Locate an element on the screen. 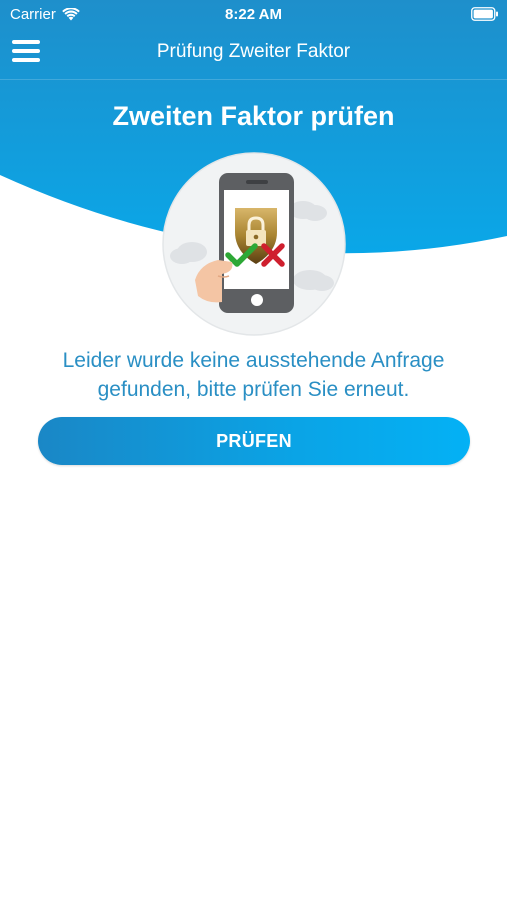 The image size is (507, 900). status-bar: Carrier 8:22 AM is located at coordinates (253, 15).